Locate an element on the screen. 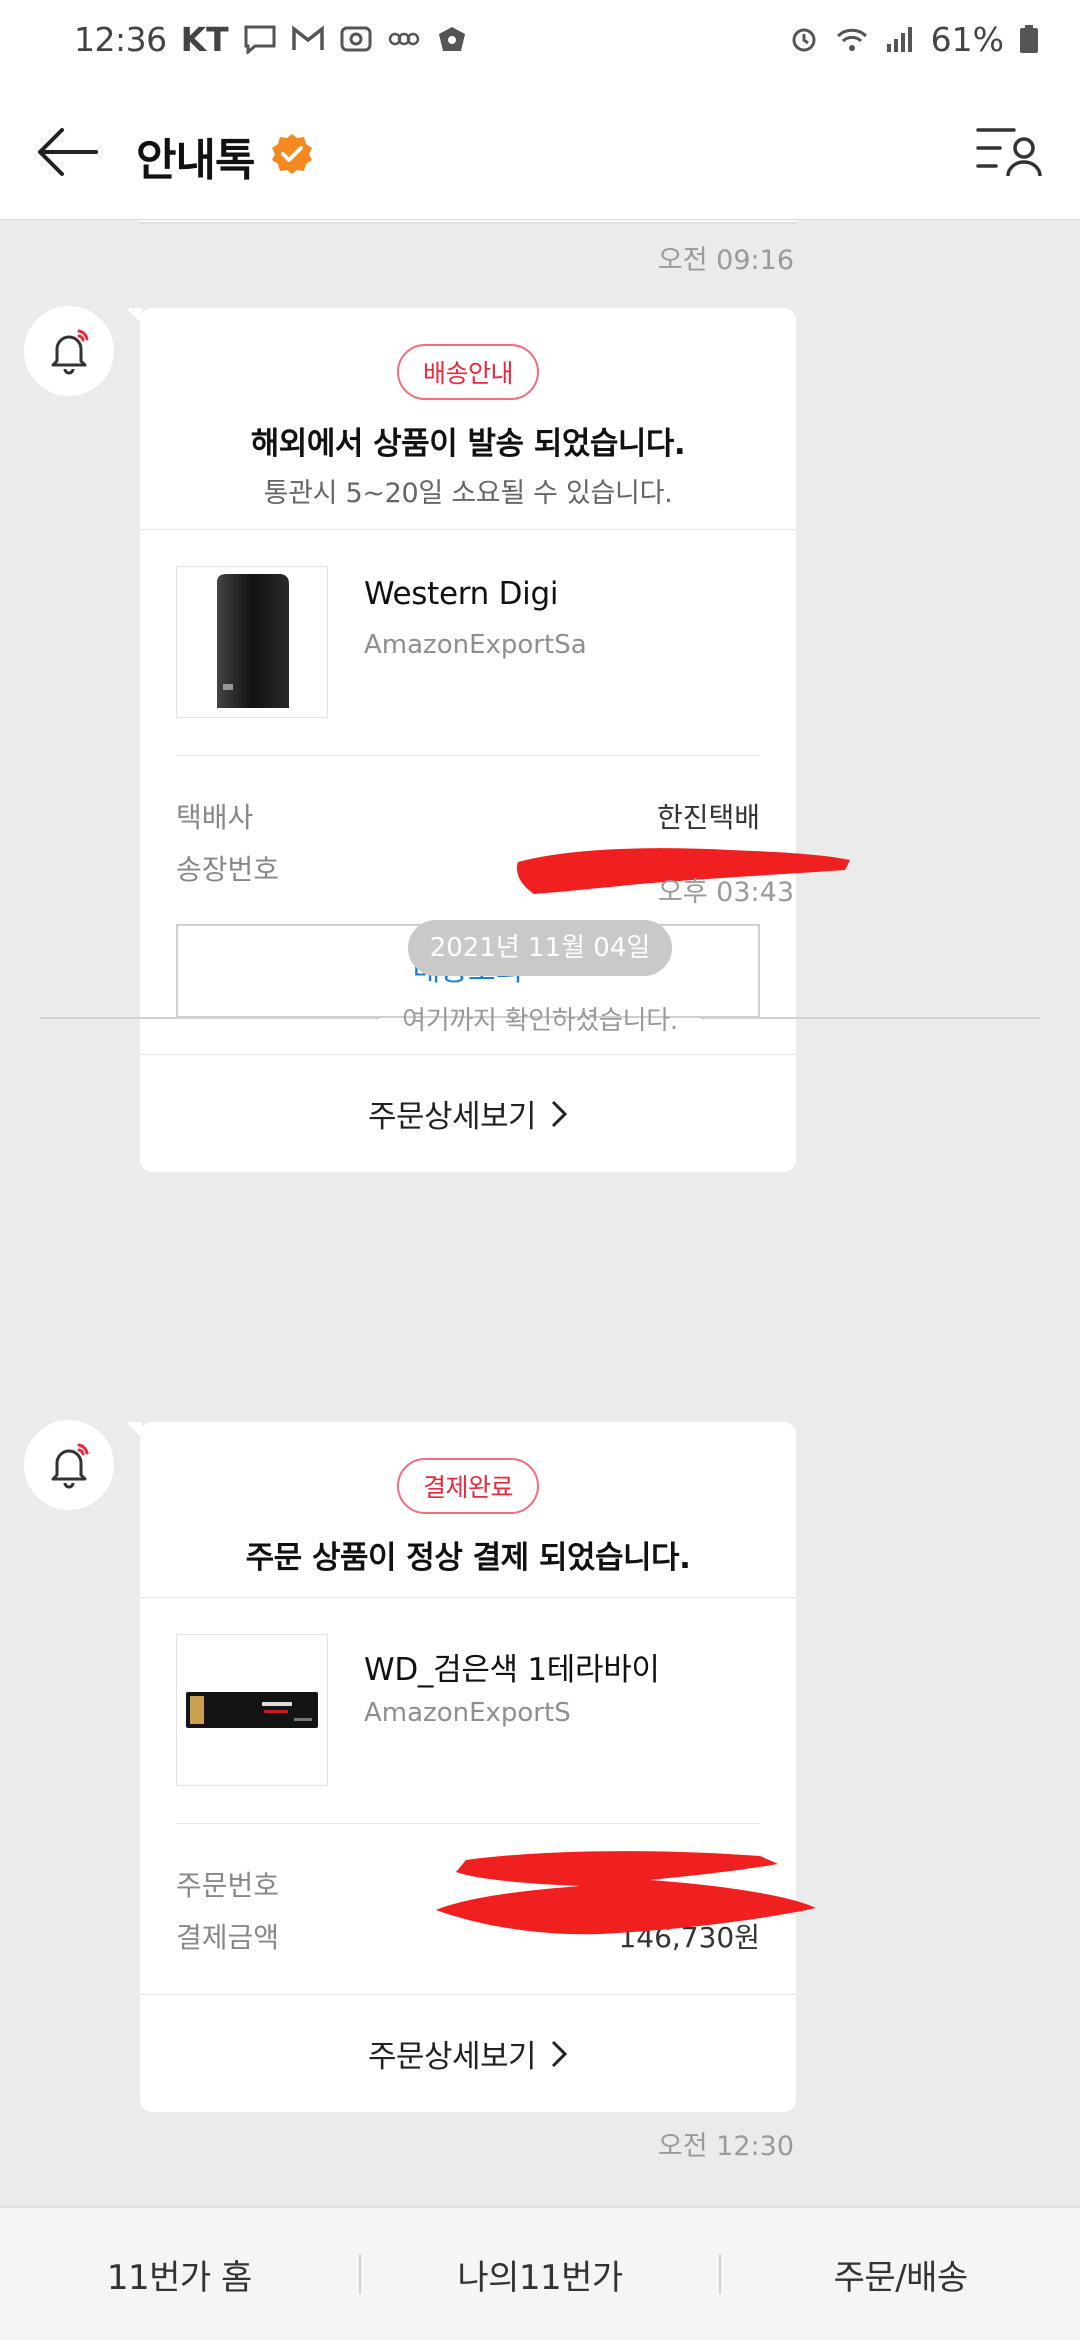 Image resolution: width=1080 pixels, height=2340 pixels. back-arrow-icon is located at coordinates (68, 152).